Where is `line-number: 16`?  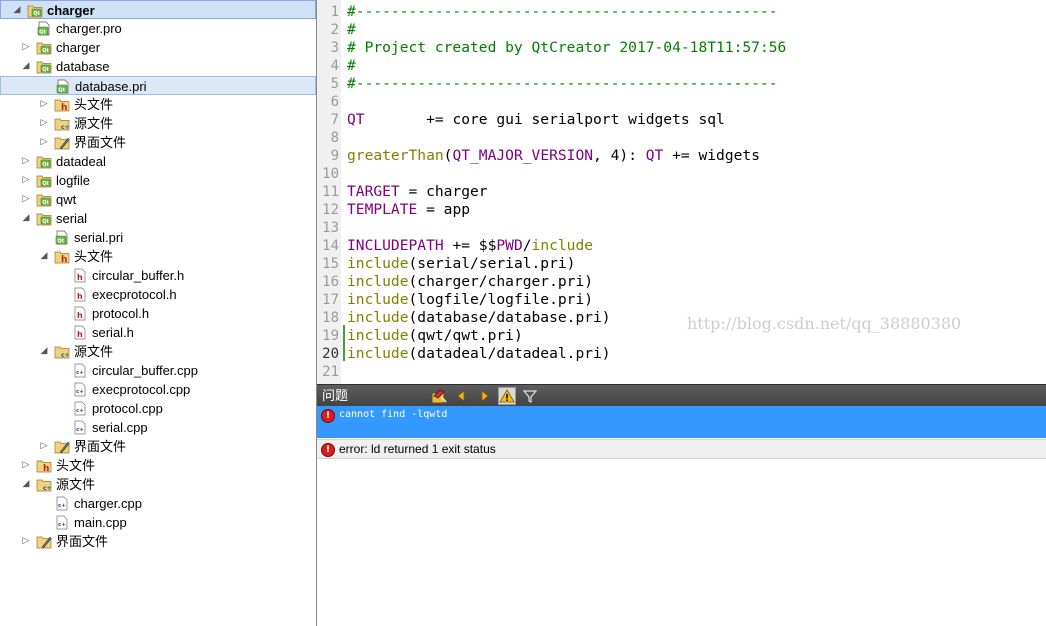 line-number: 16 is located at coordinates (330, 282).